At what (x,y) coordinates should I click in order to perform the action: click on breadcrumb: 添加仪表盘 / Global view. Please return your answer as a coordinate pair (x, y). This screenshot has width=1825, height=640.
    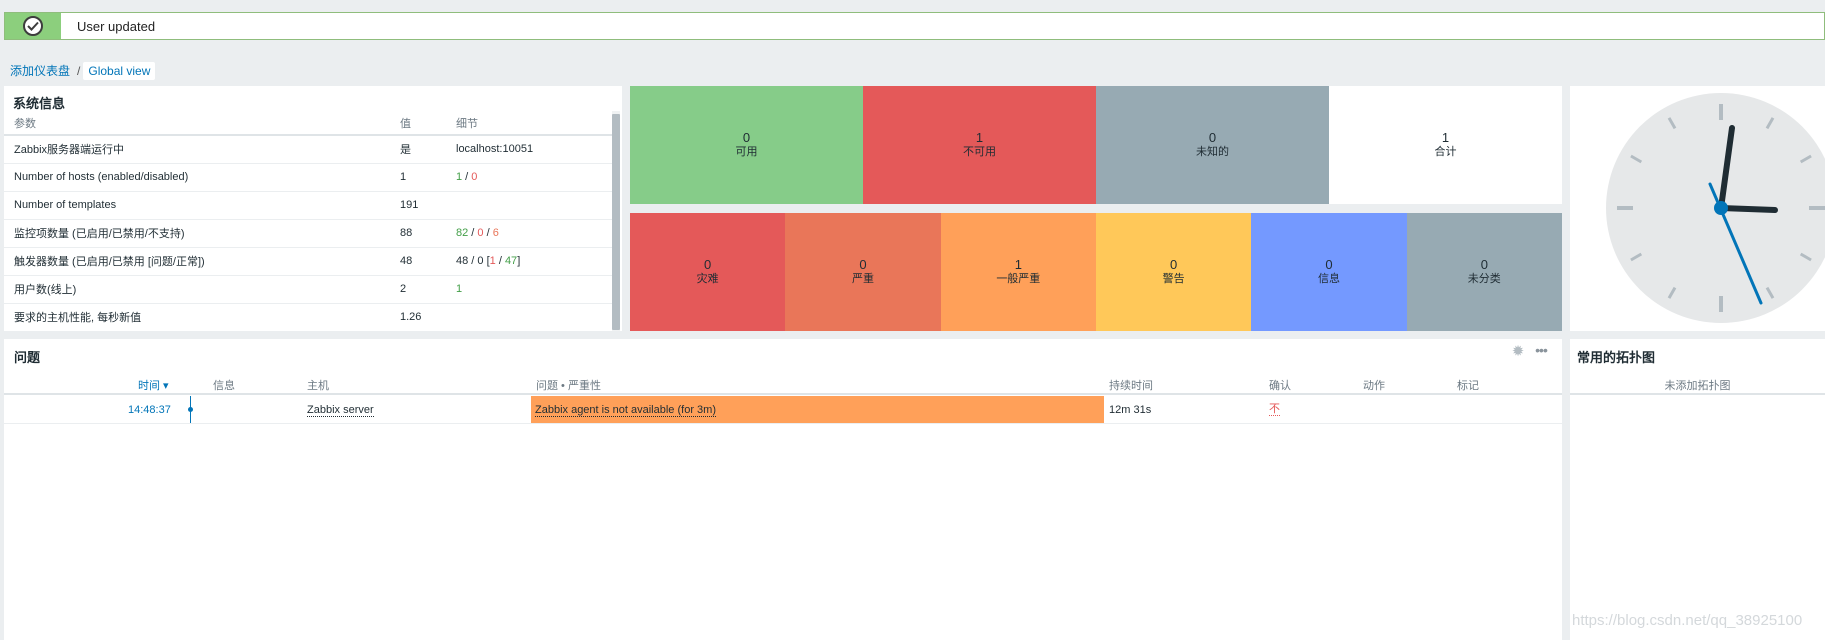
    Looking at the image, I should click on (81, 70).